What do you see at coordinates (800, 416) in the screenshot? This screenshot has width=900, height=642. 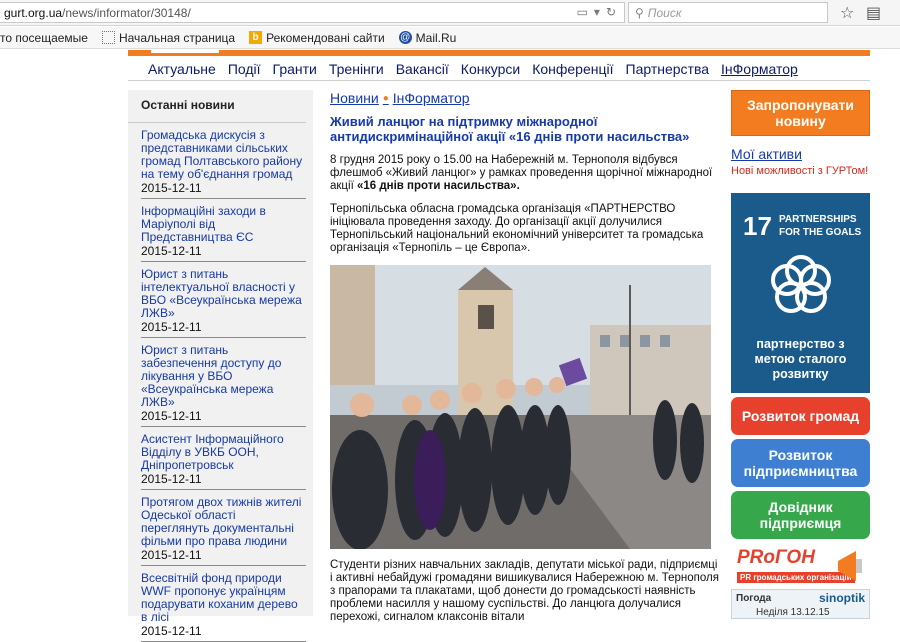 I see `communities-development-button: Розвиток громад` at bounding box center [800, 416].